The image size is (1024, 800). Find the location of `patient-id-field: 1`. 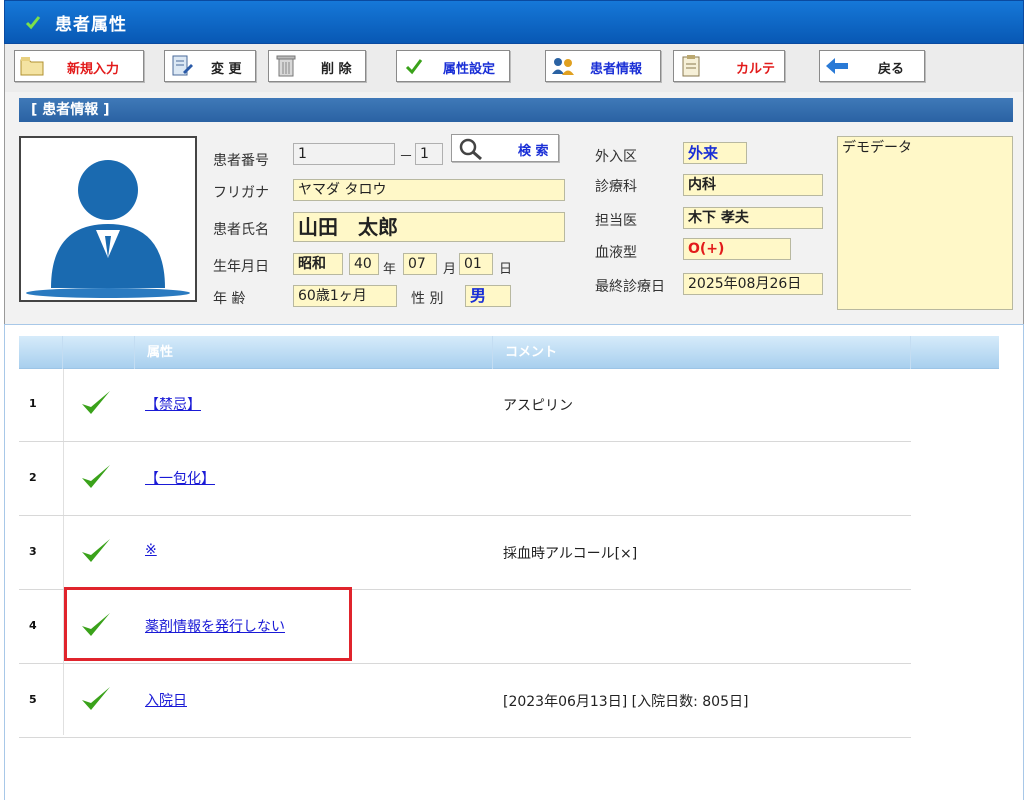

patient-id-field: 1 is located at coordinates (344, 154).